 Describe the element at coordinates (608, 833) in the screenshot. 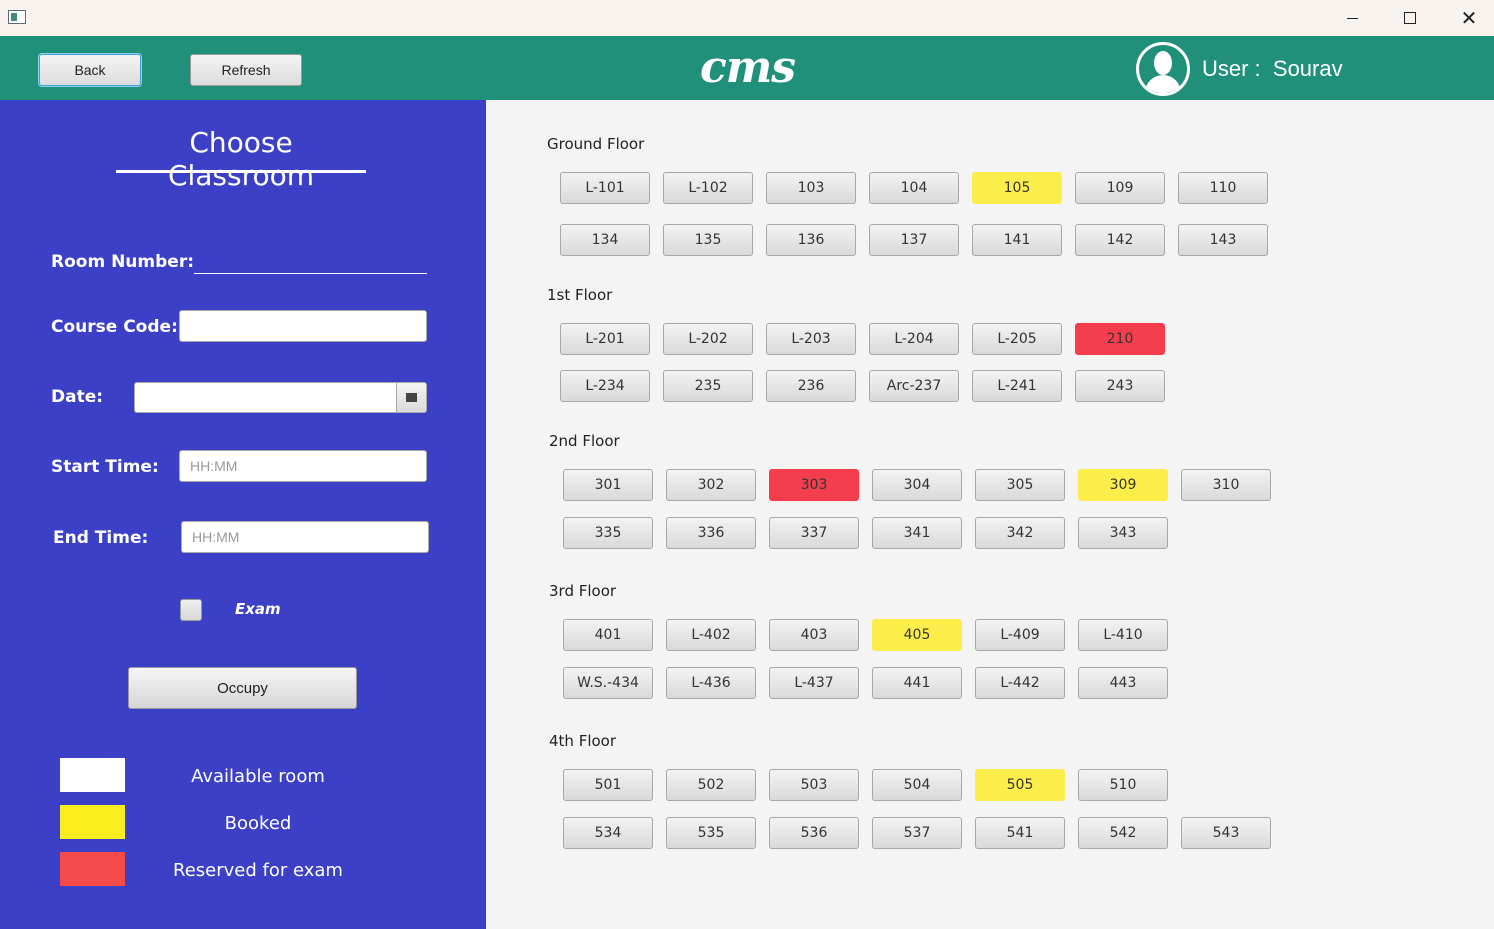

I see `room-button: 534` at that location.